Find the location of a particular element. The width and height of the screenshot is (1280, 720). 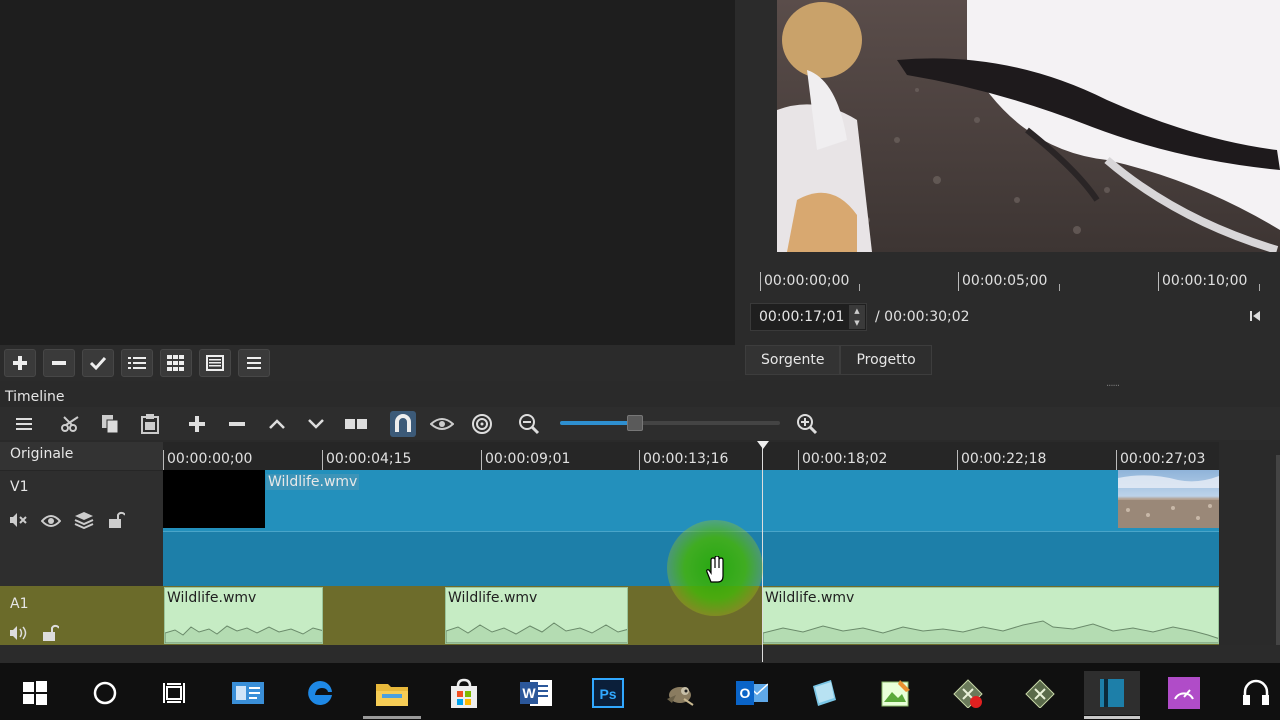

word-letter: W is located at coordinates (529, 693).